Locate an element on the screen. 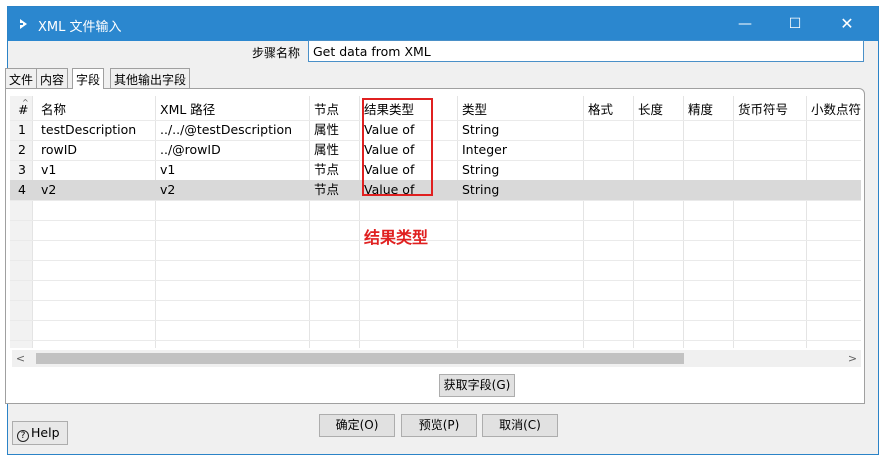  scroll-left-icon: < is located at coordinates (20, 358).